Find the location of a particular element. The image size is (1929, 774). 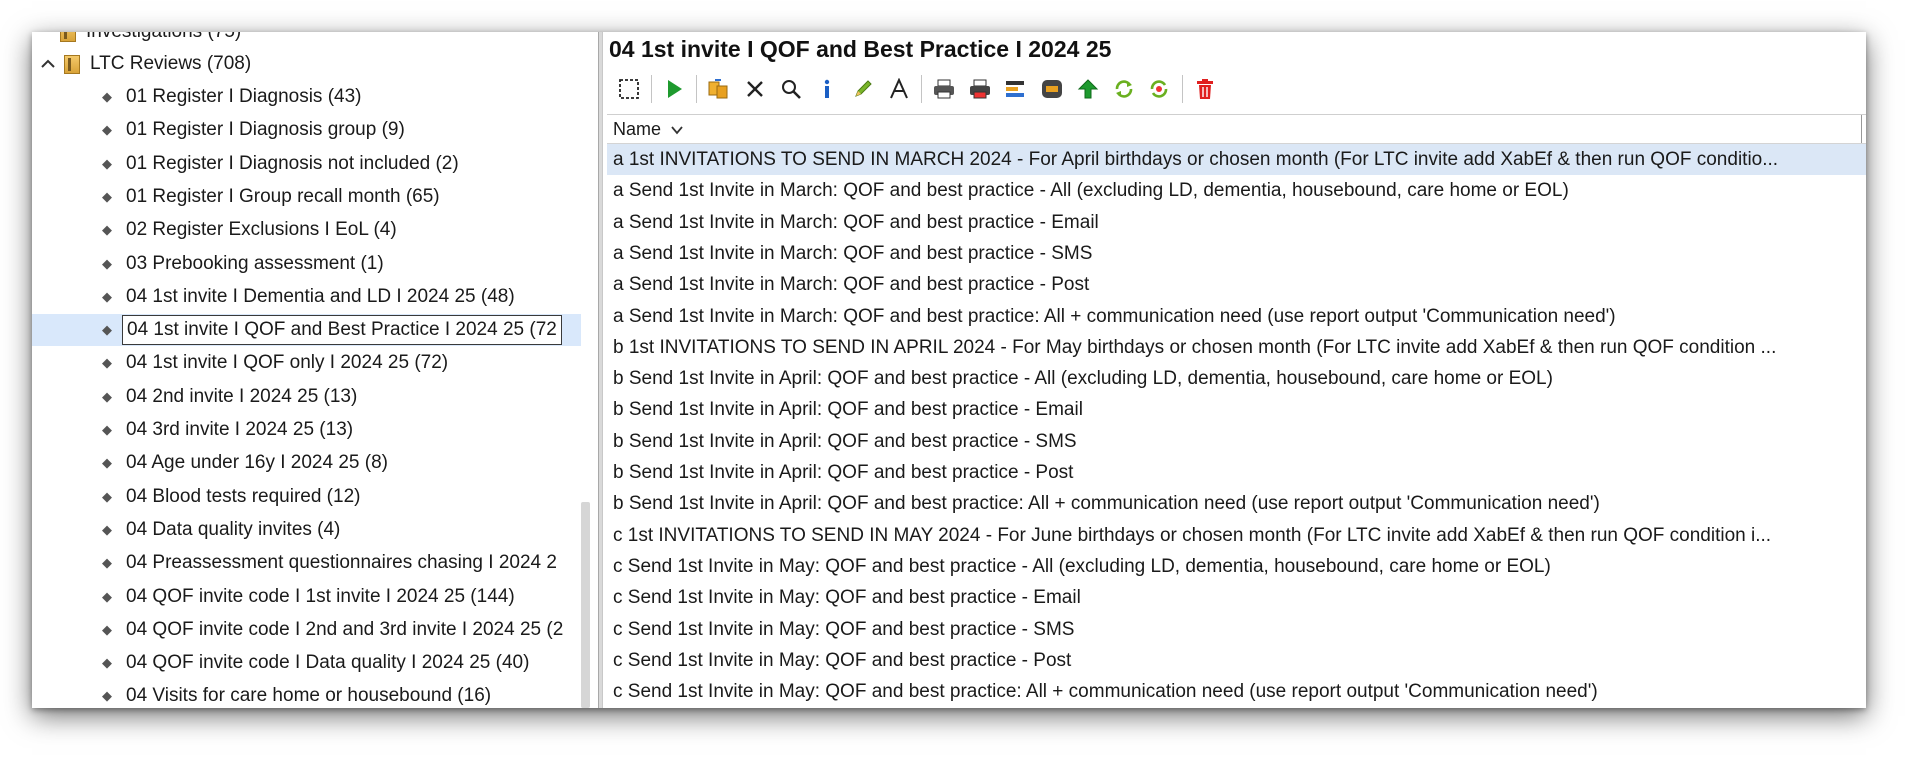

tree-item: ◆ 02 Register Exclusions I EoL (4) is located at coordinates (306, 230).